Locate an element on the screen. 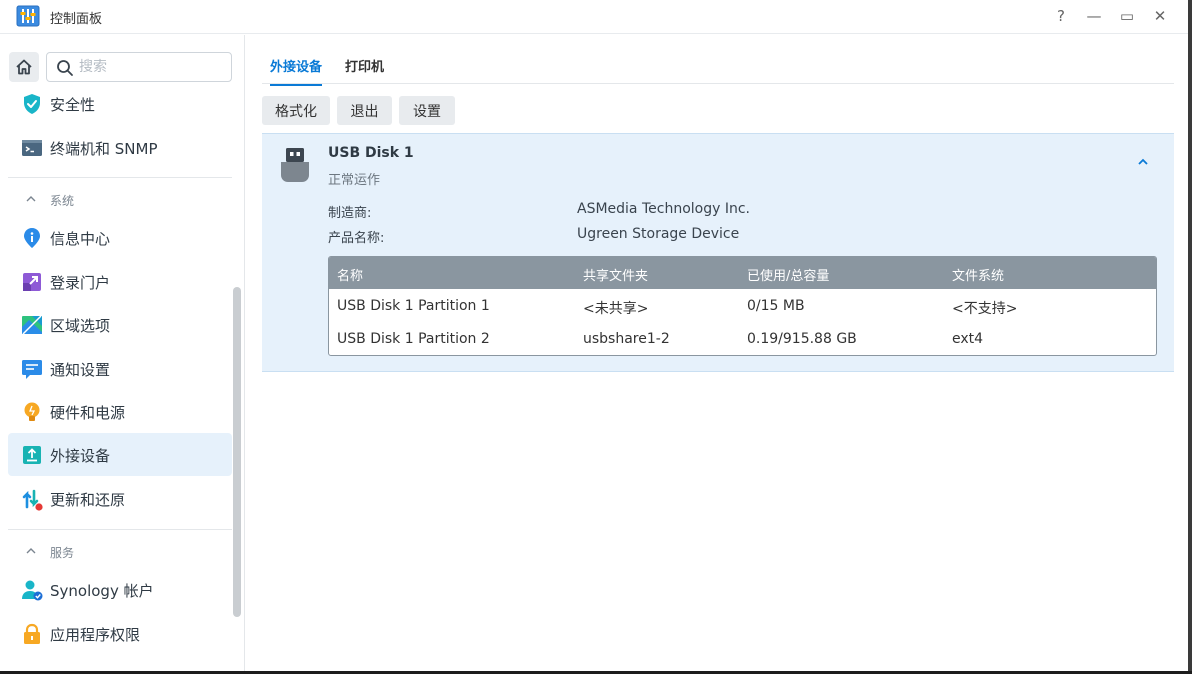 The image size is (1192, 674). partition-name: USB Disk 1 Partition 2 is located at coordinates (413, 339).